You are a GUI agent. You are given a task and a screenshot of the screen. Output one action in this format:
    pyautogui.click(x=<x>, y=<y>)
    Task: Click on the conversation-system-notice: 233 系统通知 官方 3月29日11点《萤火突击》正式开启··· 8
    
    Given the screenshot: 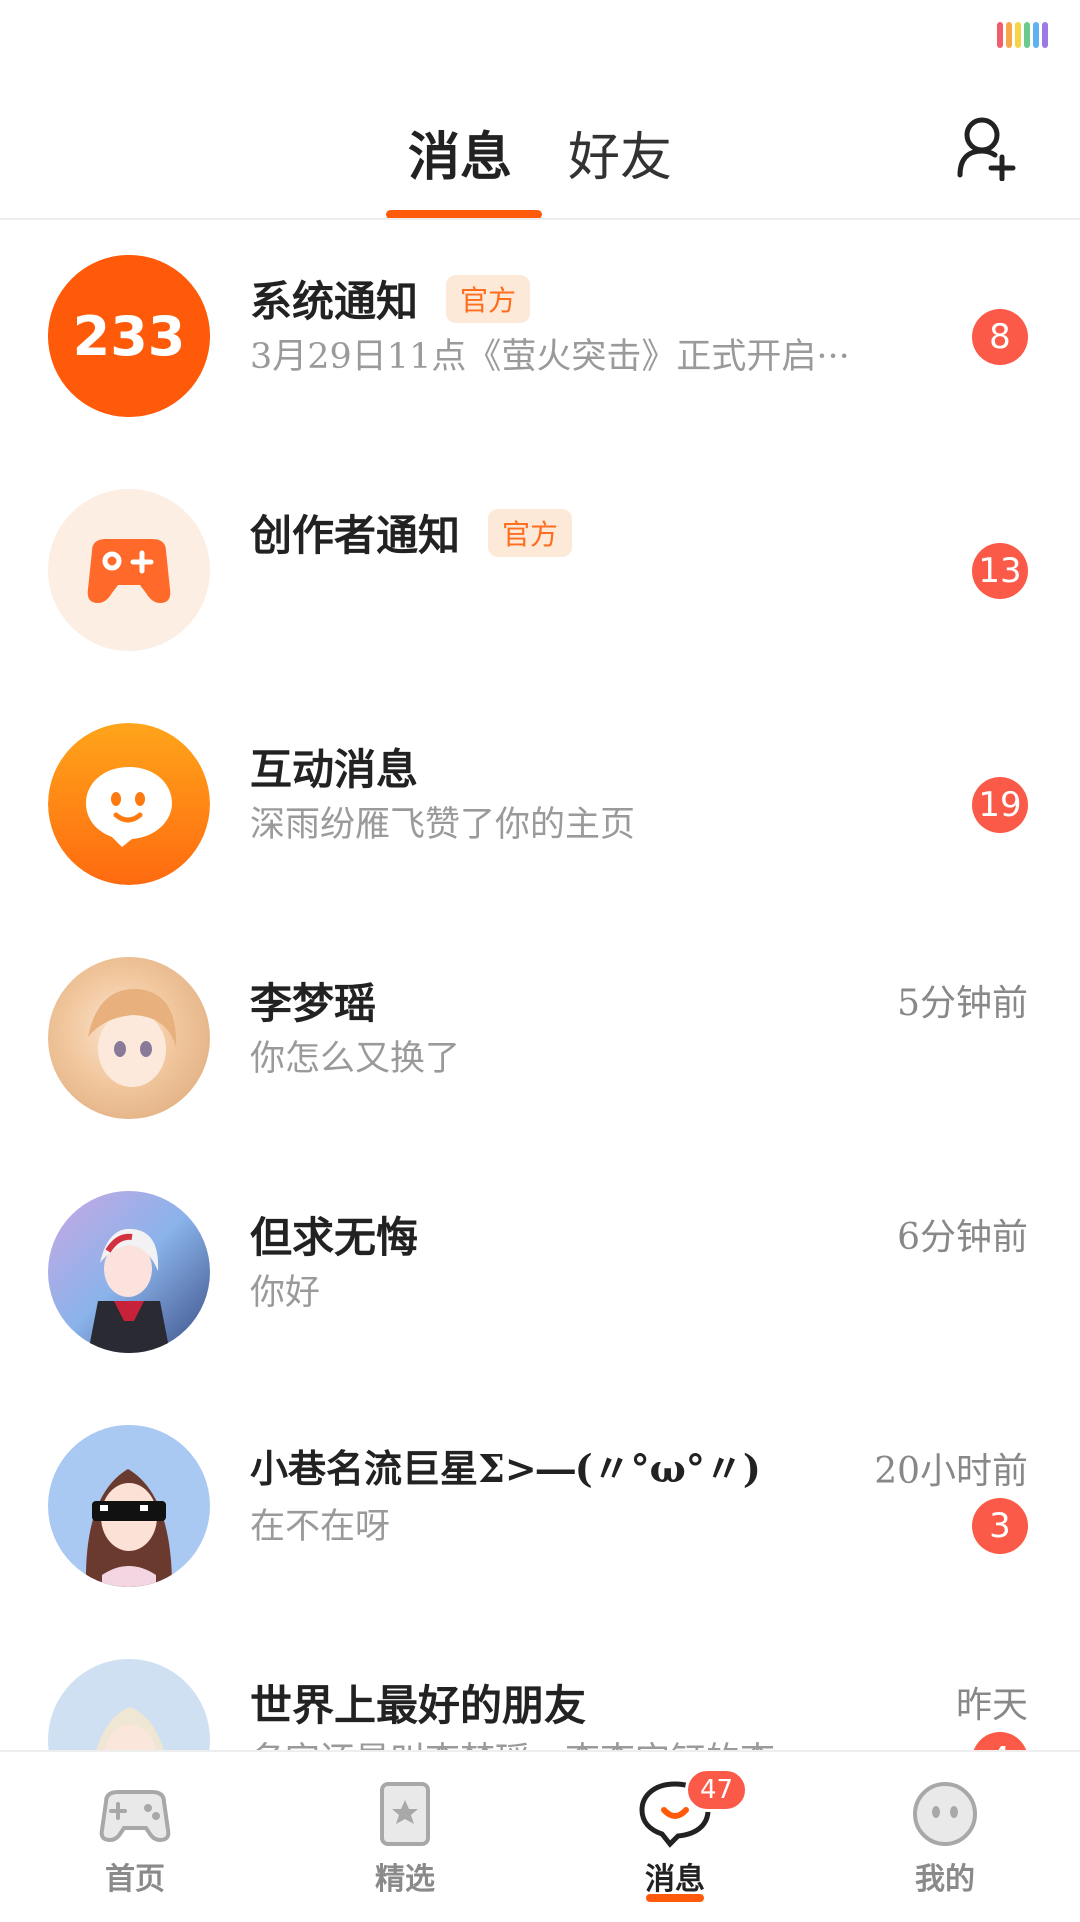 What is the action you would take?
    pyautogui.click(x=540, y=337)
    